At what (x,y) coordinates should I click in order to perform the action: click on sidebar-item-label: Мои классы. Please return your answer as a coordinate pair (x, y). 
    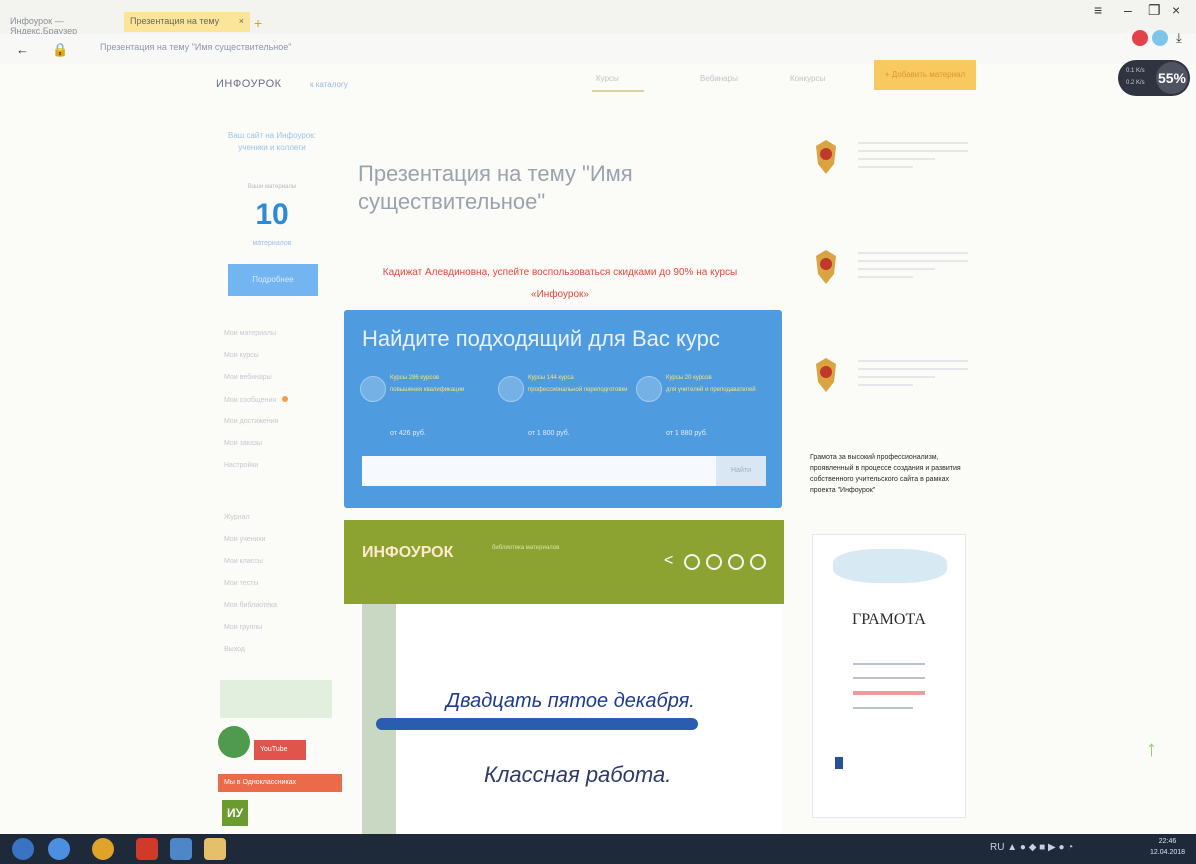
    Looking at the image, I should click on (243, 561).